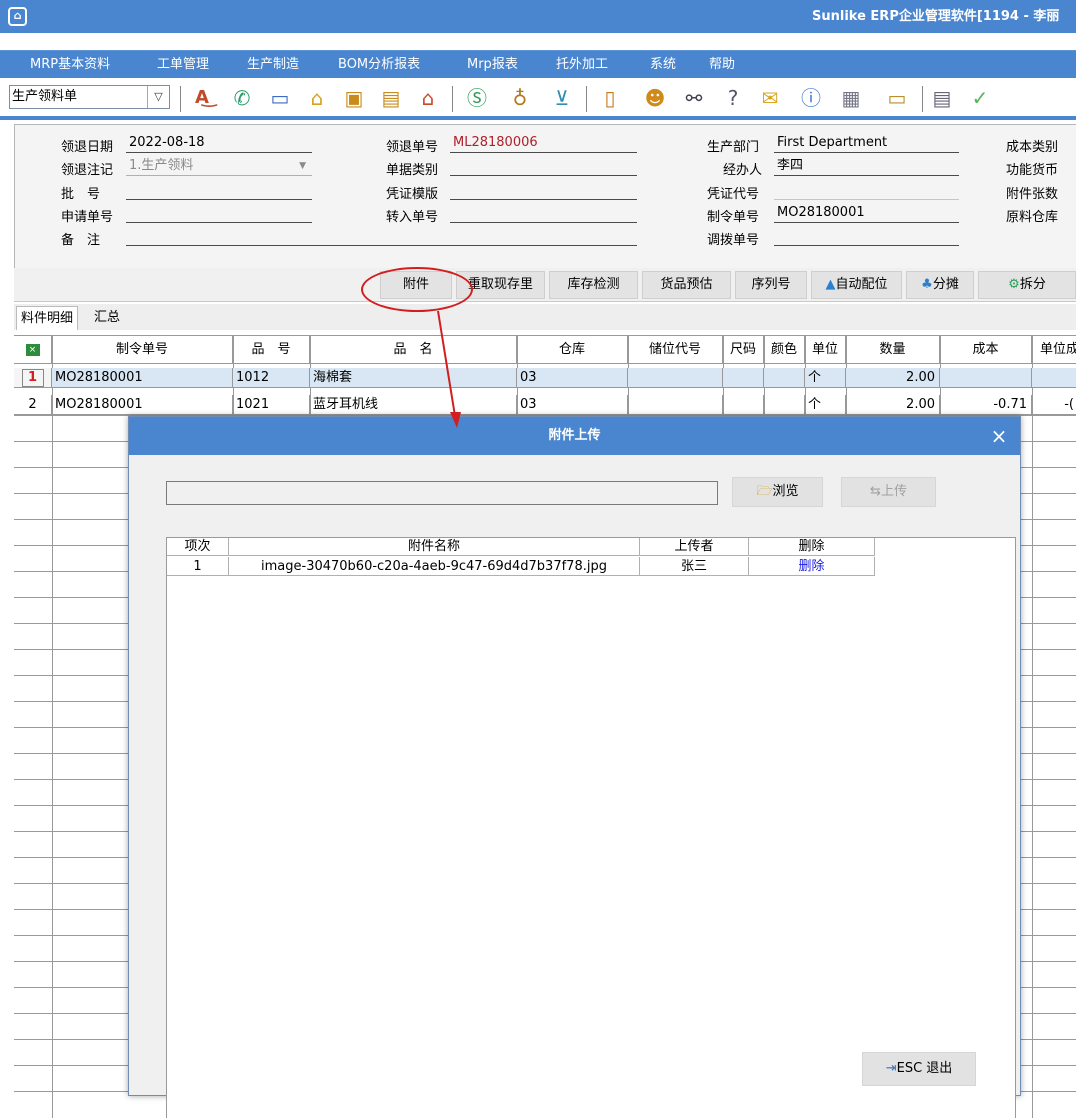  I want to click on transfer-no-field, so click(866, 236).